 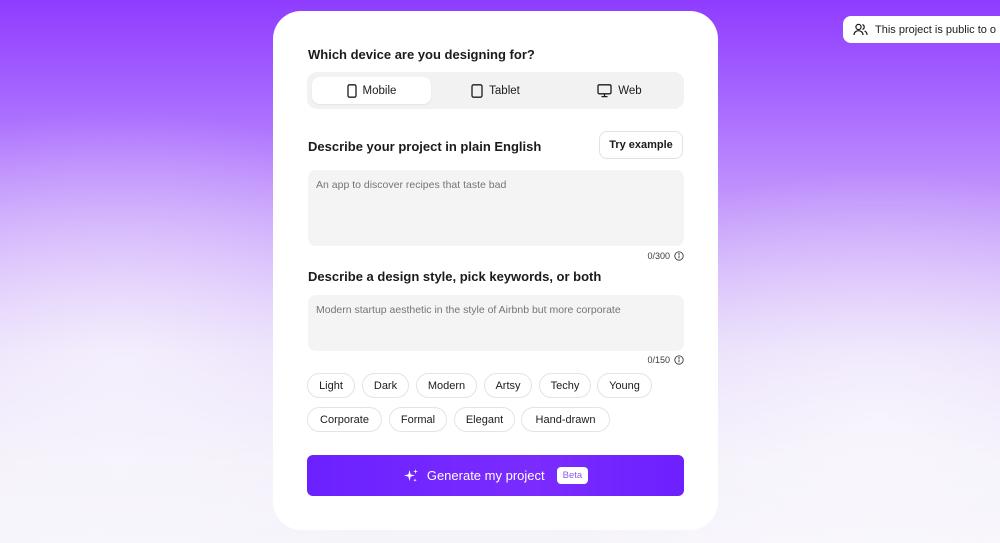 I want to click on keyword-chip-hand-drawn: Hand-drawn, so click(x=565, y=419).